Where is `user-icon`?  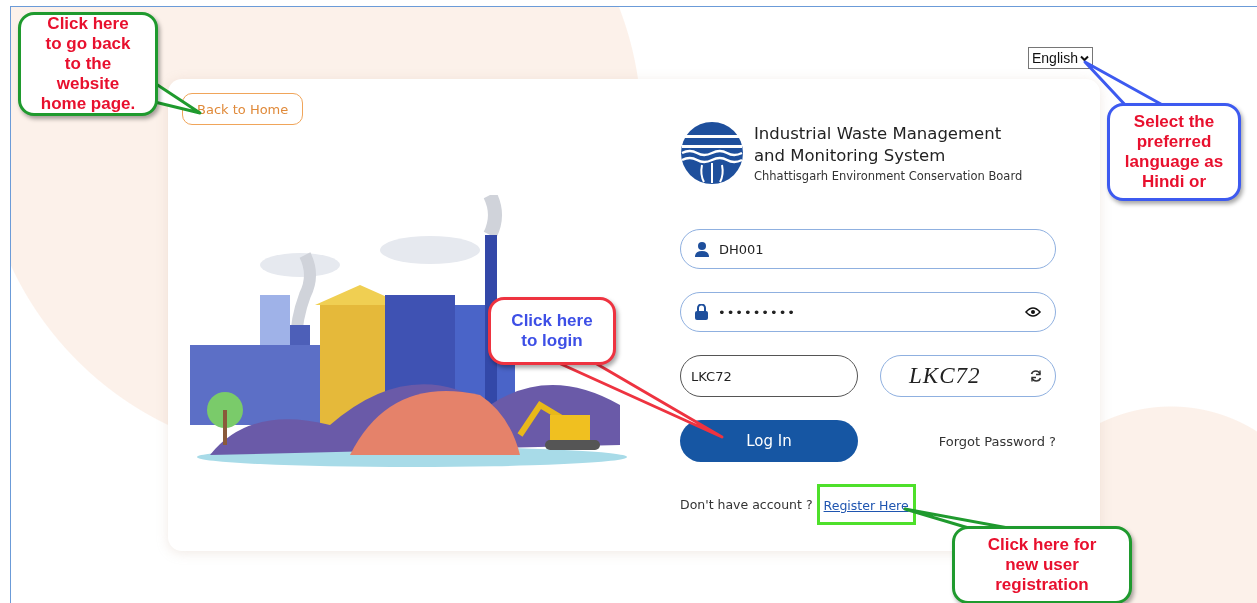 user-icon is located at coordinates (702, 249).